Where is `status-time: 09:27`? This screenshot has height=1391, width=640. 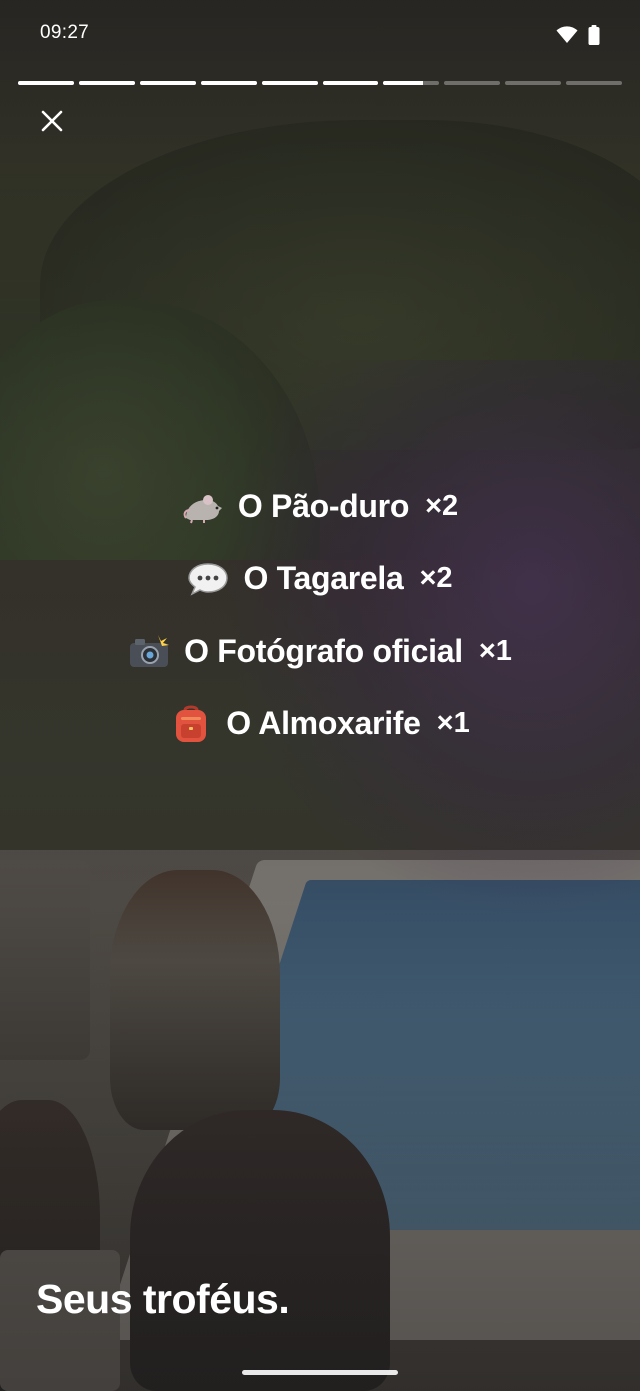 status-time: 09:27 is located at coordinates (65, 32).